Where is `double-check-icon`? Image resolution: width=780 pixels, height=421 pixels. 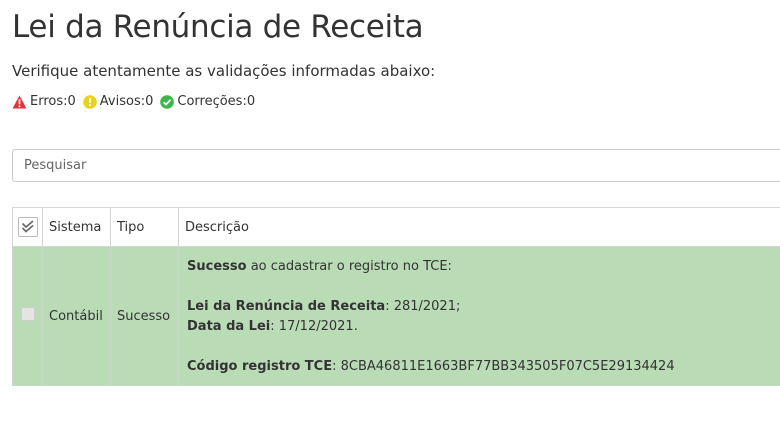 double-check-icon is located at coordinates (27, 226).